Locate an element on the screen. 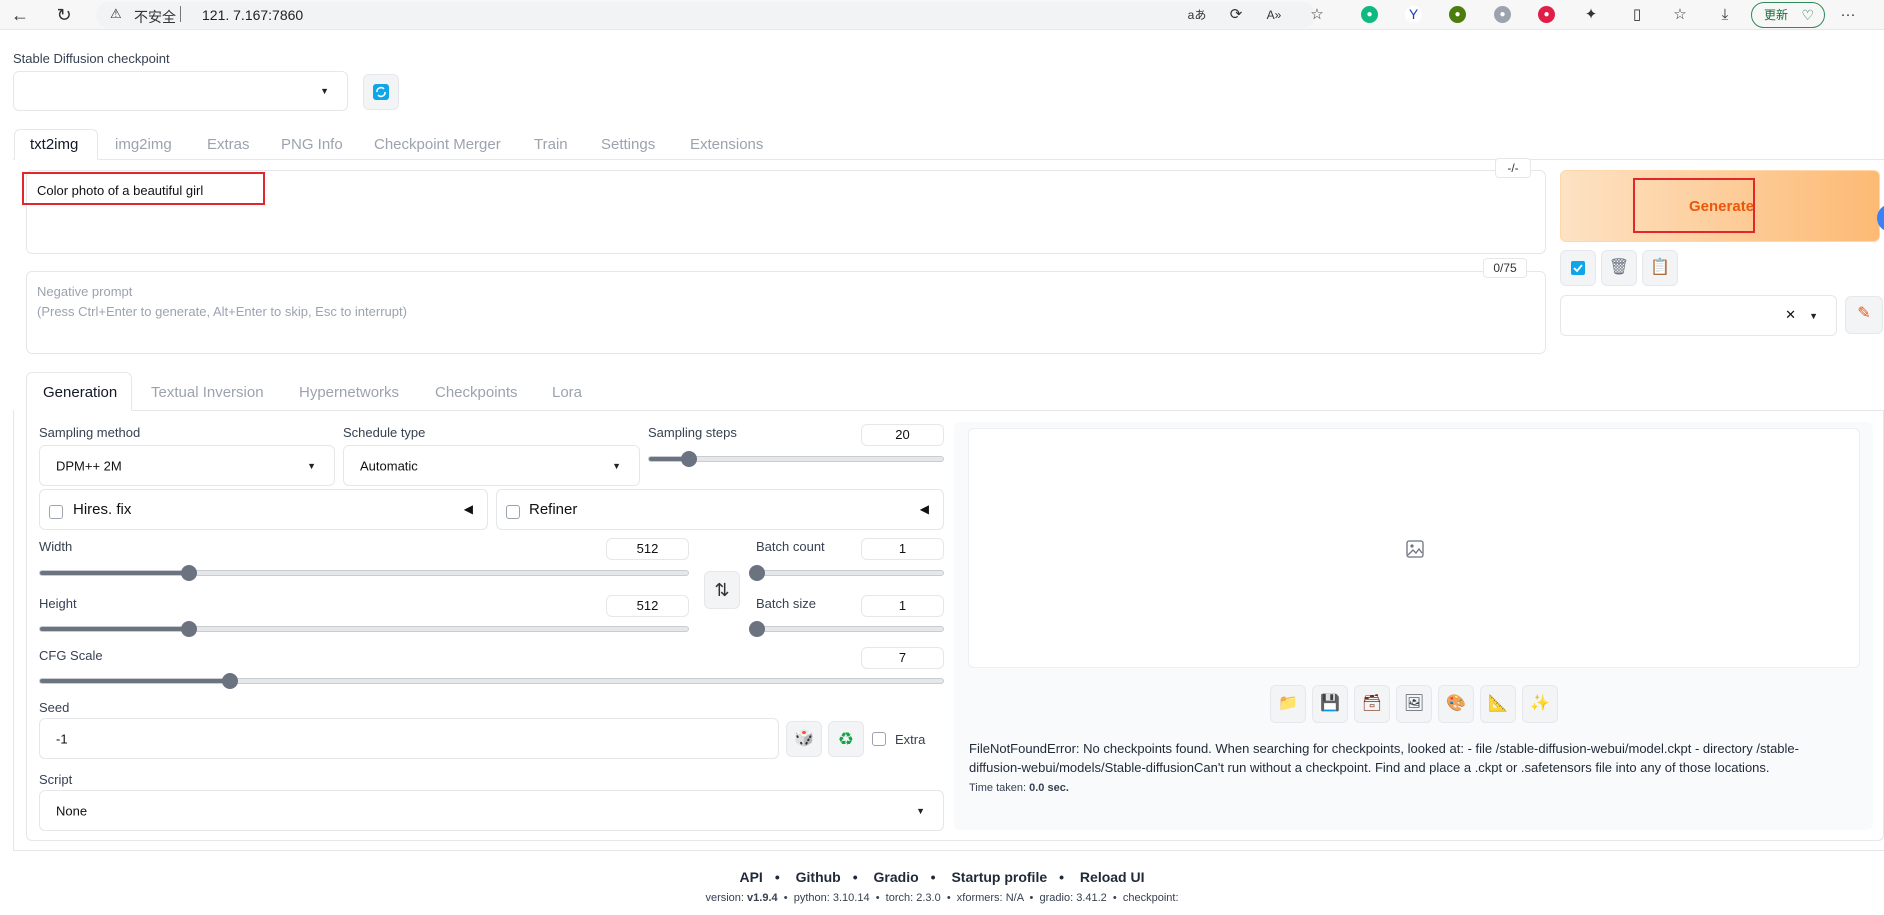  tab-settings: Settings is located at coordinates (628, 144).